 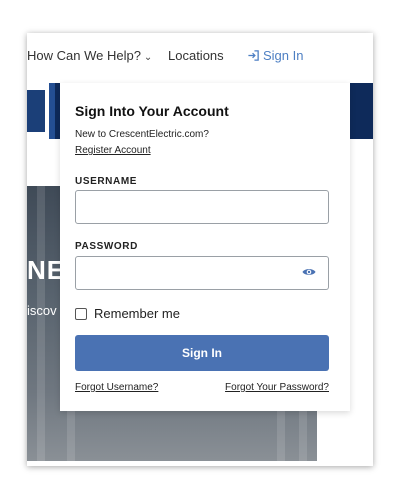 I want to click on nav-locations-link: Locations, so click(x=196, y=55).